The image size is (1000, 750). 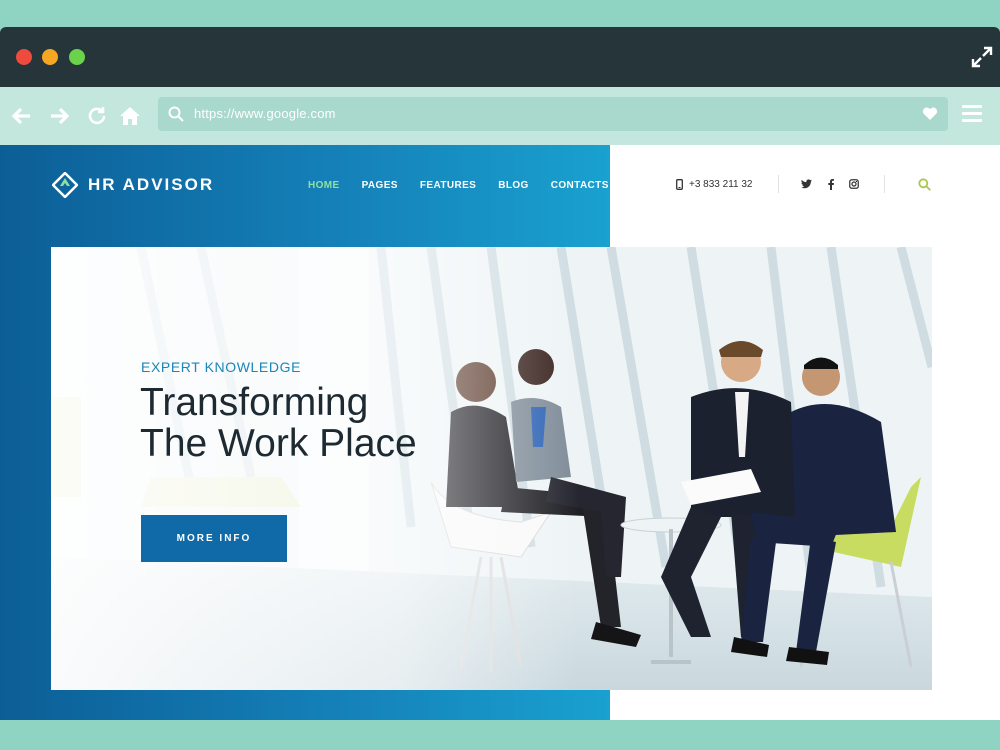 I want to click on phone-icon, so click(x=679, y=184).